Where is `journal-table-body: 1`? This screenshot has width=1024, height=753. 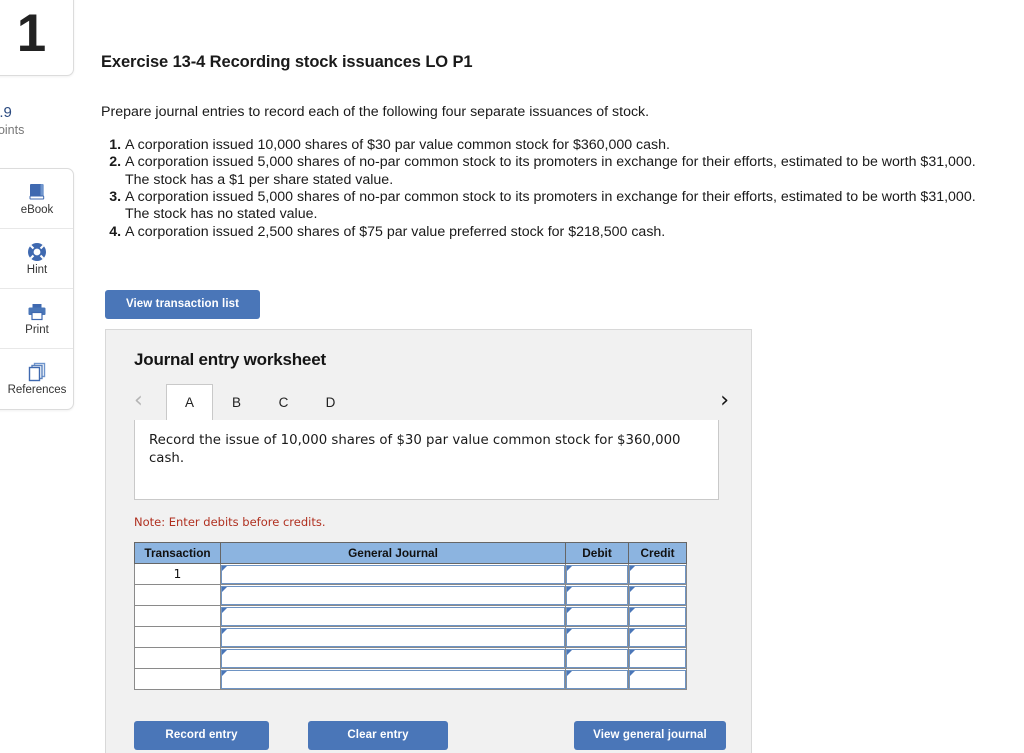
journal-table-body: 1 is located at coordinates (410, 626).